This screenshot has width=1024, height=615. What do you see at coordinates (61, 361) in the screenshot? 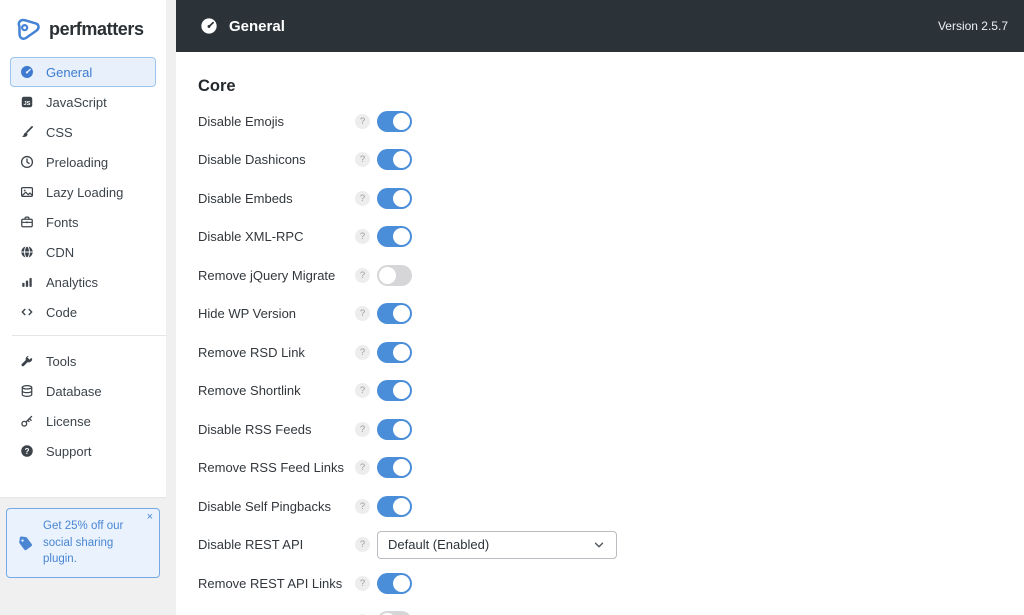
I see `sidebar-item-label: Tools` at bounding box center [61, 361].